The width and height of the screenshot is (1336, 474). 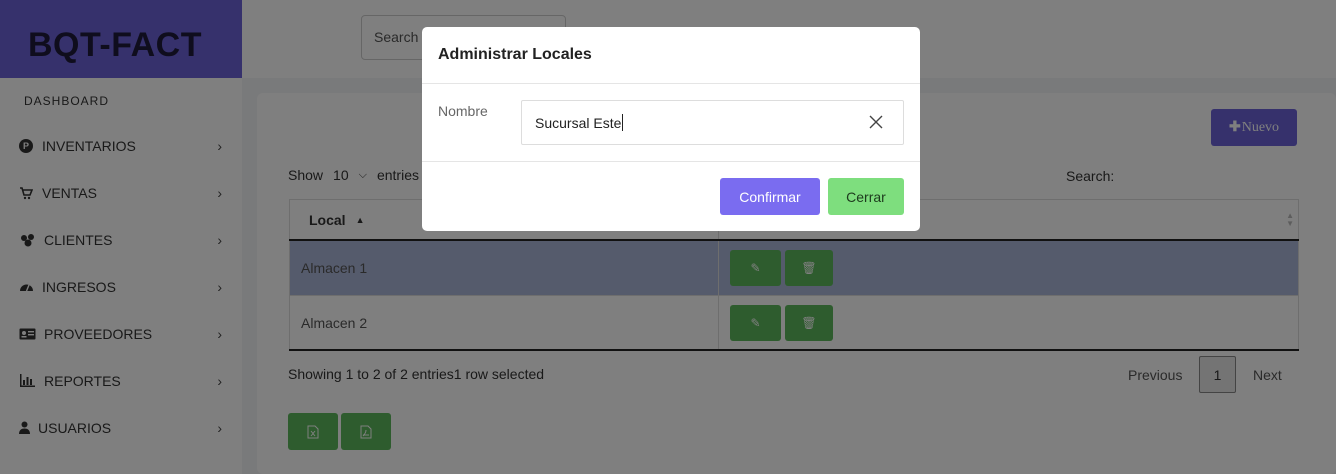 I want to click on nombre-input: Sucursal Este, so click(x=712, y=122).